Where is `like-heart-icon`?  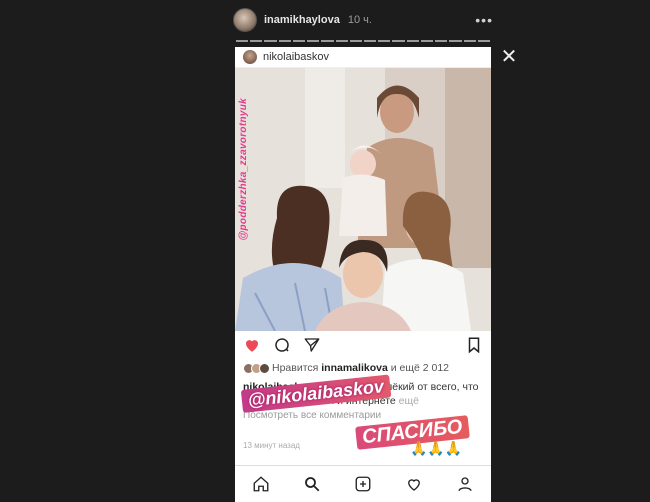
like-heart-icon is located at coordinates (252, 345).